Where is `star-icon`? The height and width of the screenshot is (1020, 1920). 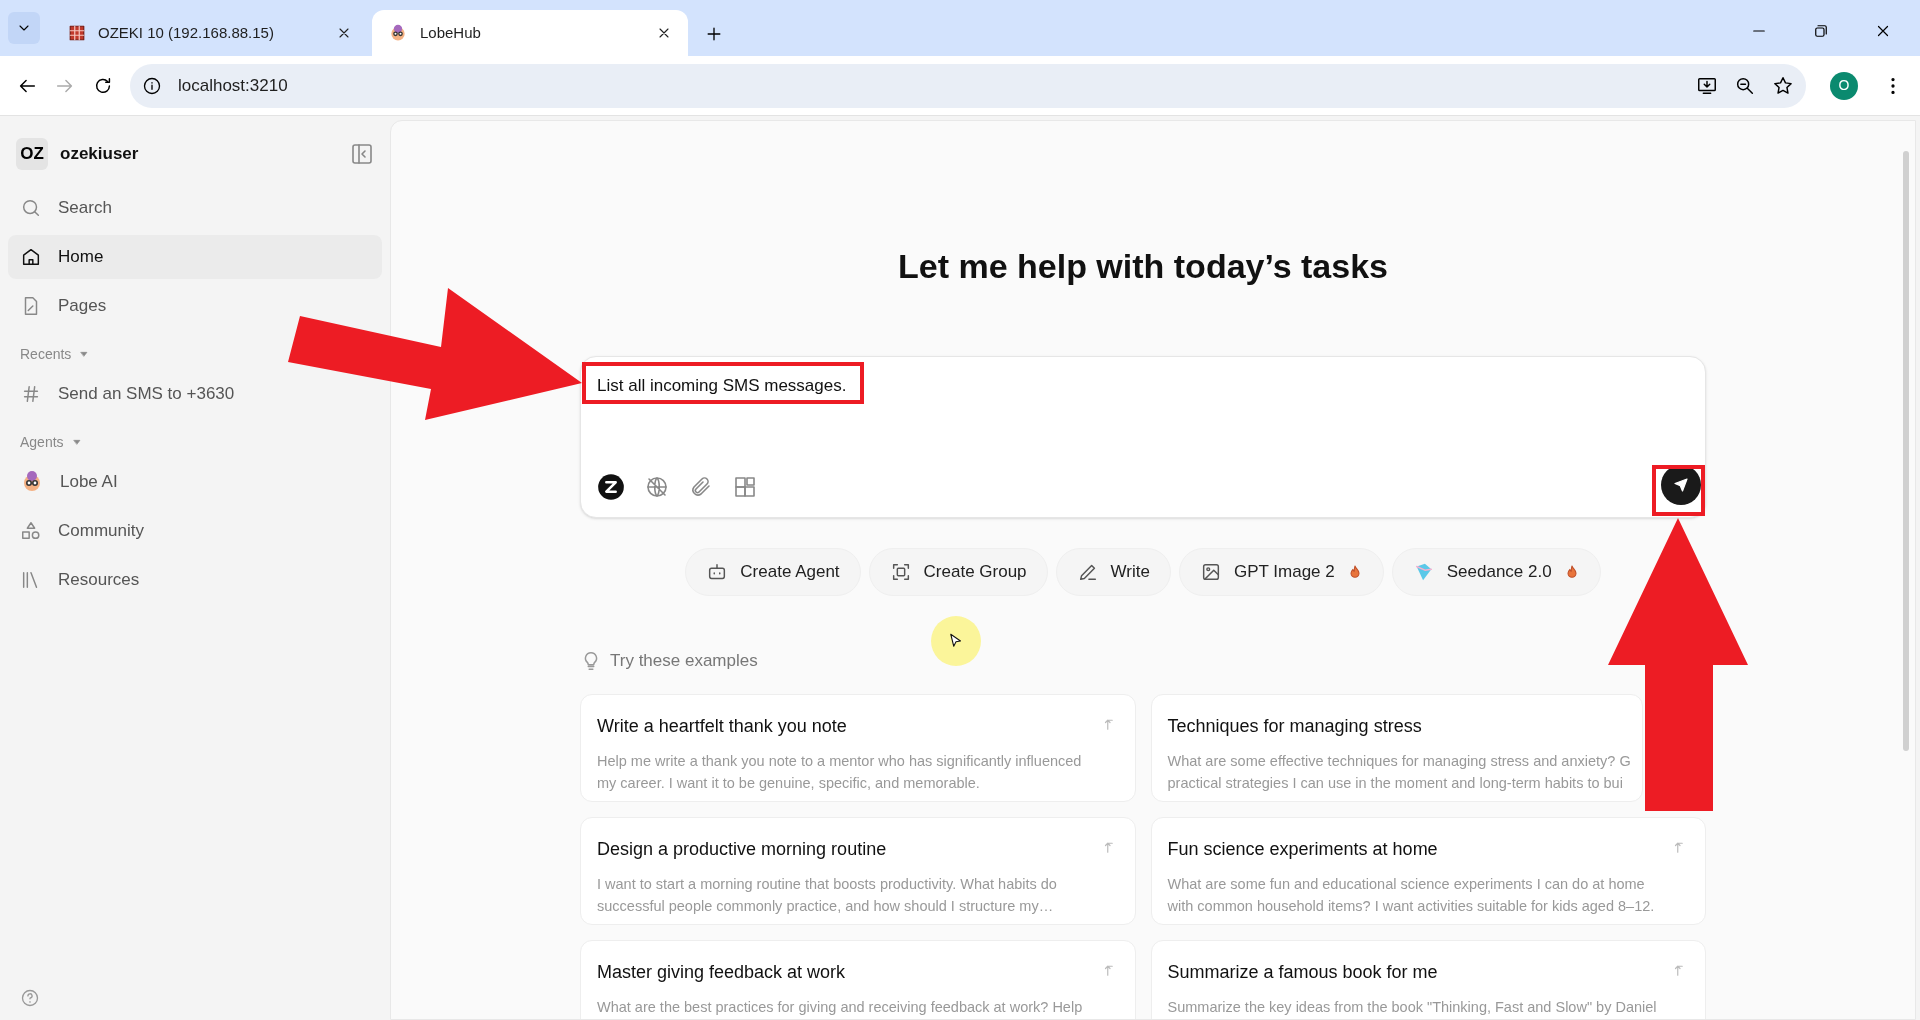 star-icon is located at coordinates (1783, 85).